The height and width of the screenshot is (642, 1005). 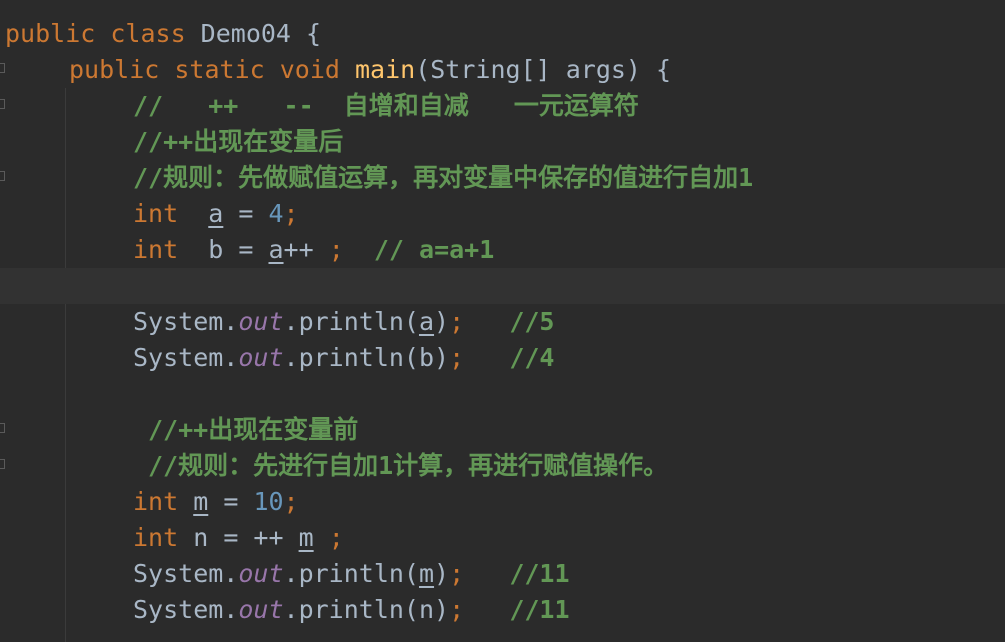 What do you see at coordinates (502, 286) in the screenshot?
I see `caret-line` at bounding box center [502, 286].